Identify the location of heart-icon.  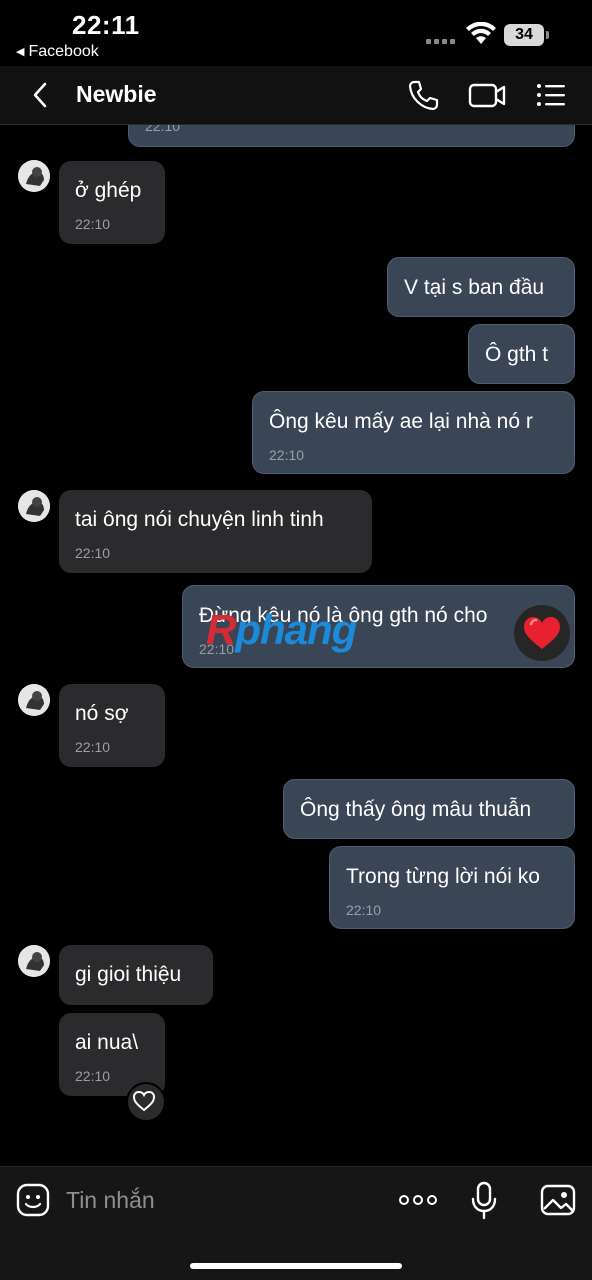
(542, 633).